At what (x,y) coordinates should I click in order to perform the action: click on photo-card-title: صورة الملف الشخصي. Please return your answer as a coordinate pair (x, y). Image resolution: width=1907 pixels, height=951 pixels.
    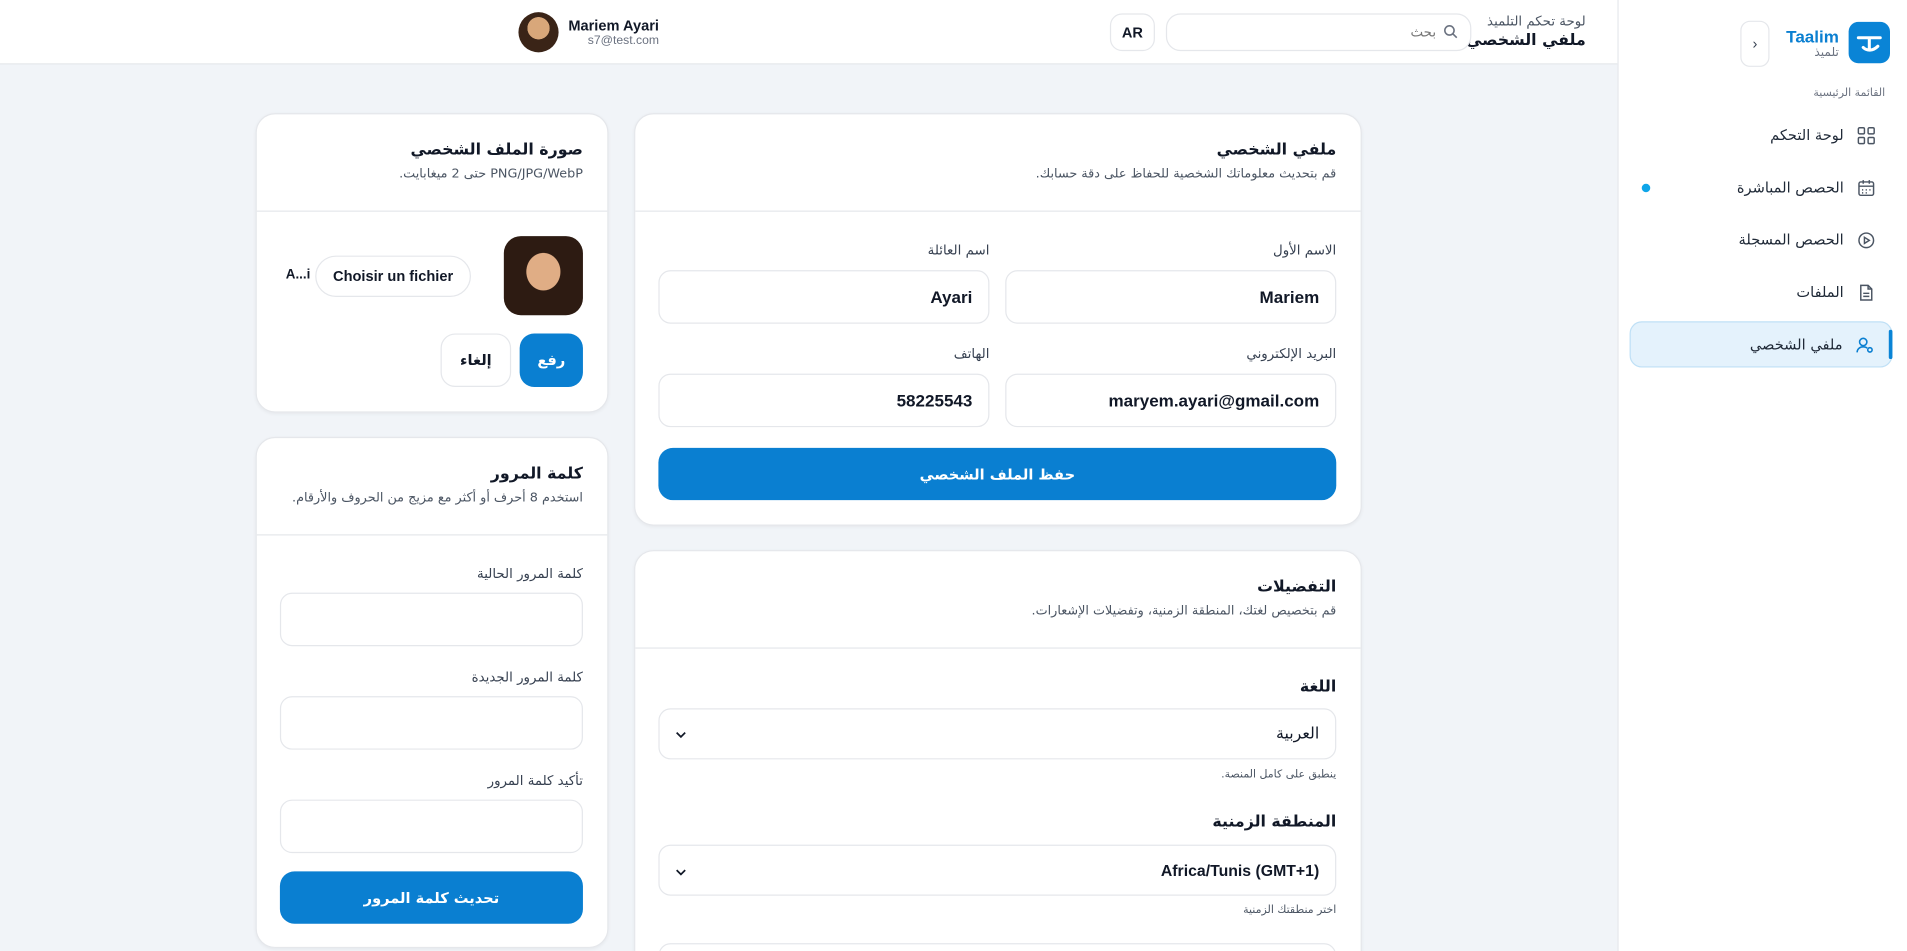
    Looking at the image, I should click on (496, 150).